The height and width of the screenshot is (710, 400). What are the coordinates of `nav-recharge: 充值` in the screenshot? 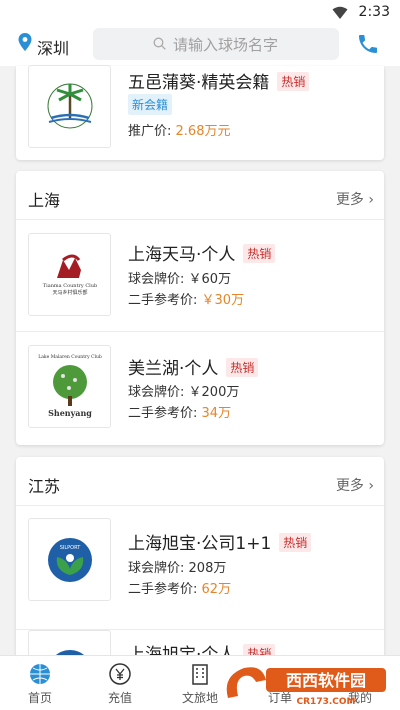 It's located at (120, 683).